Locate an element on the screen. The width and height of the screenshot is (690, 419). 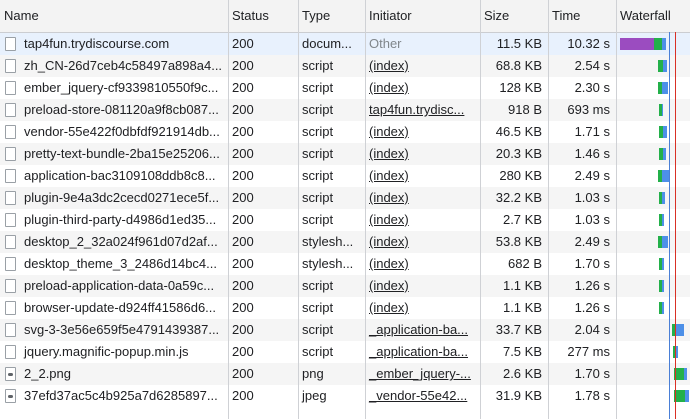
column-header-initiator: Initiator is located at coordinates (422, 16).